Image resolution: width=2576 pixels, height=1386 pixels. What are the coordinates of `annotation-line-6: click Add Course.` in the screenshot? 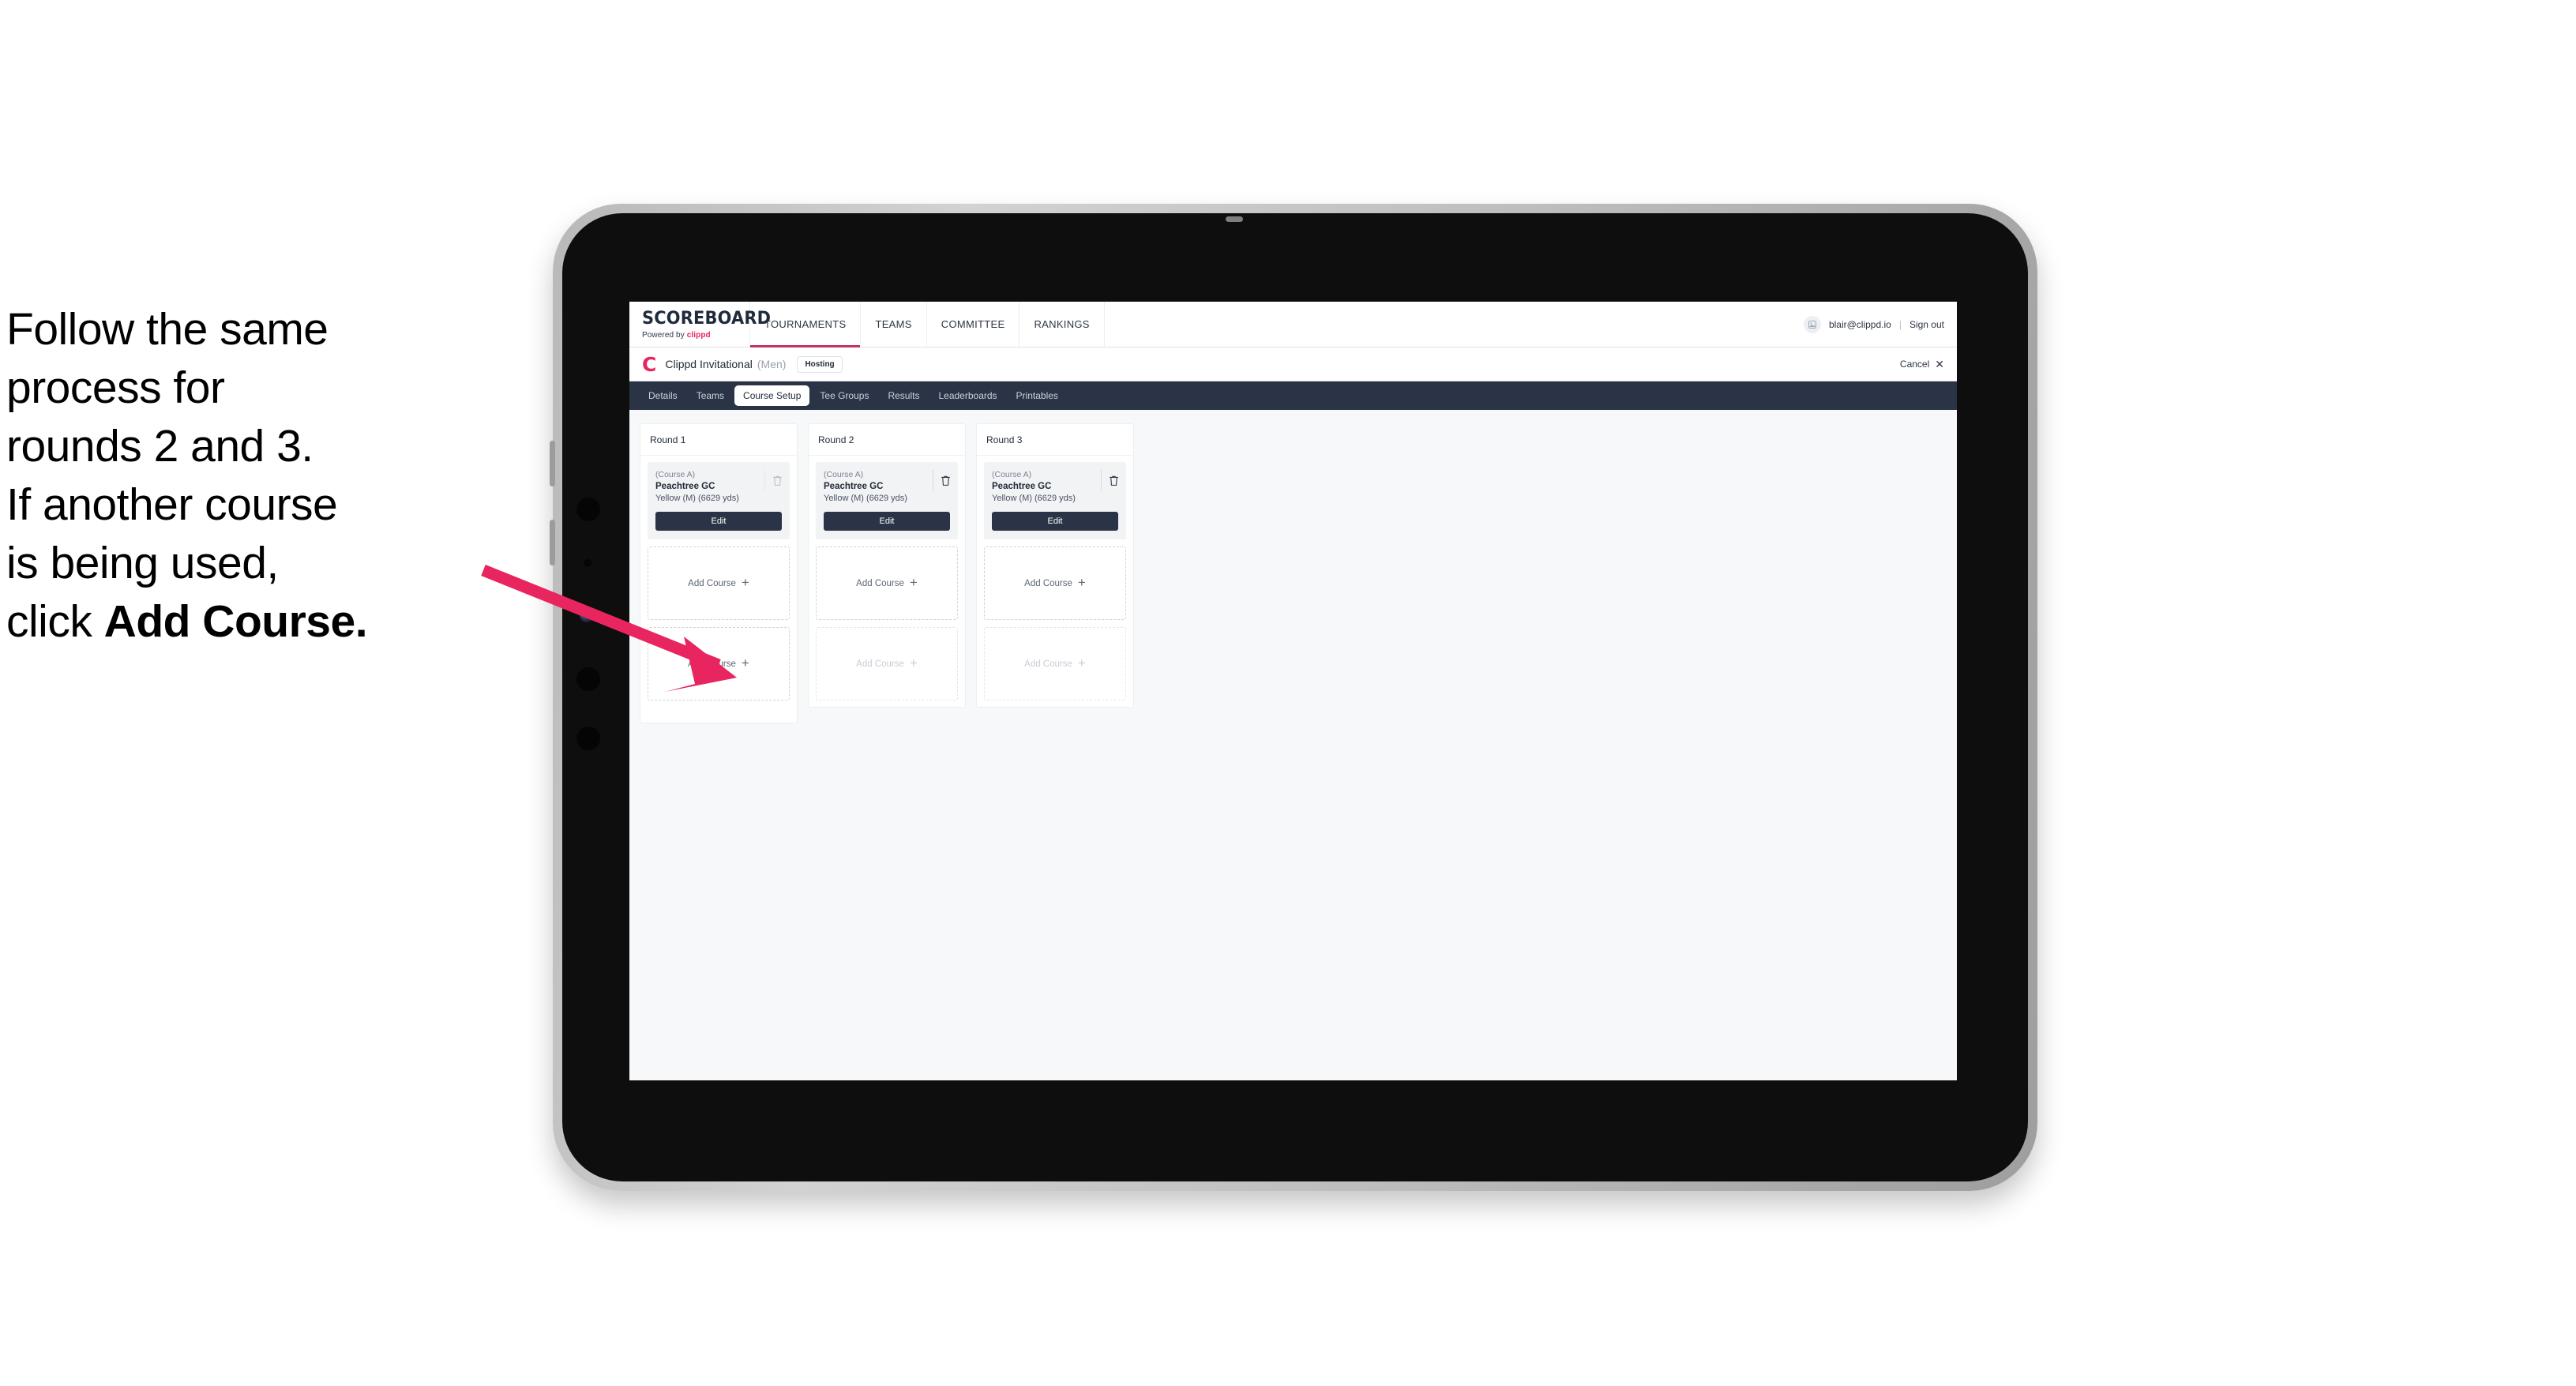 It's located at (259, 621).